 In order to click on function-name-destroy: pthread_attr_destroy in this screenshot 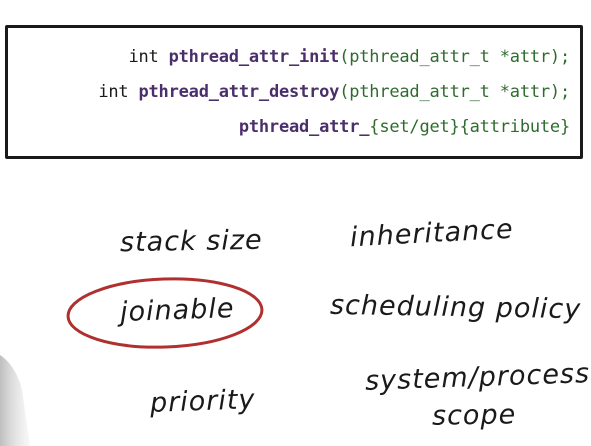, I will do `click(239, 92)`.